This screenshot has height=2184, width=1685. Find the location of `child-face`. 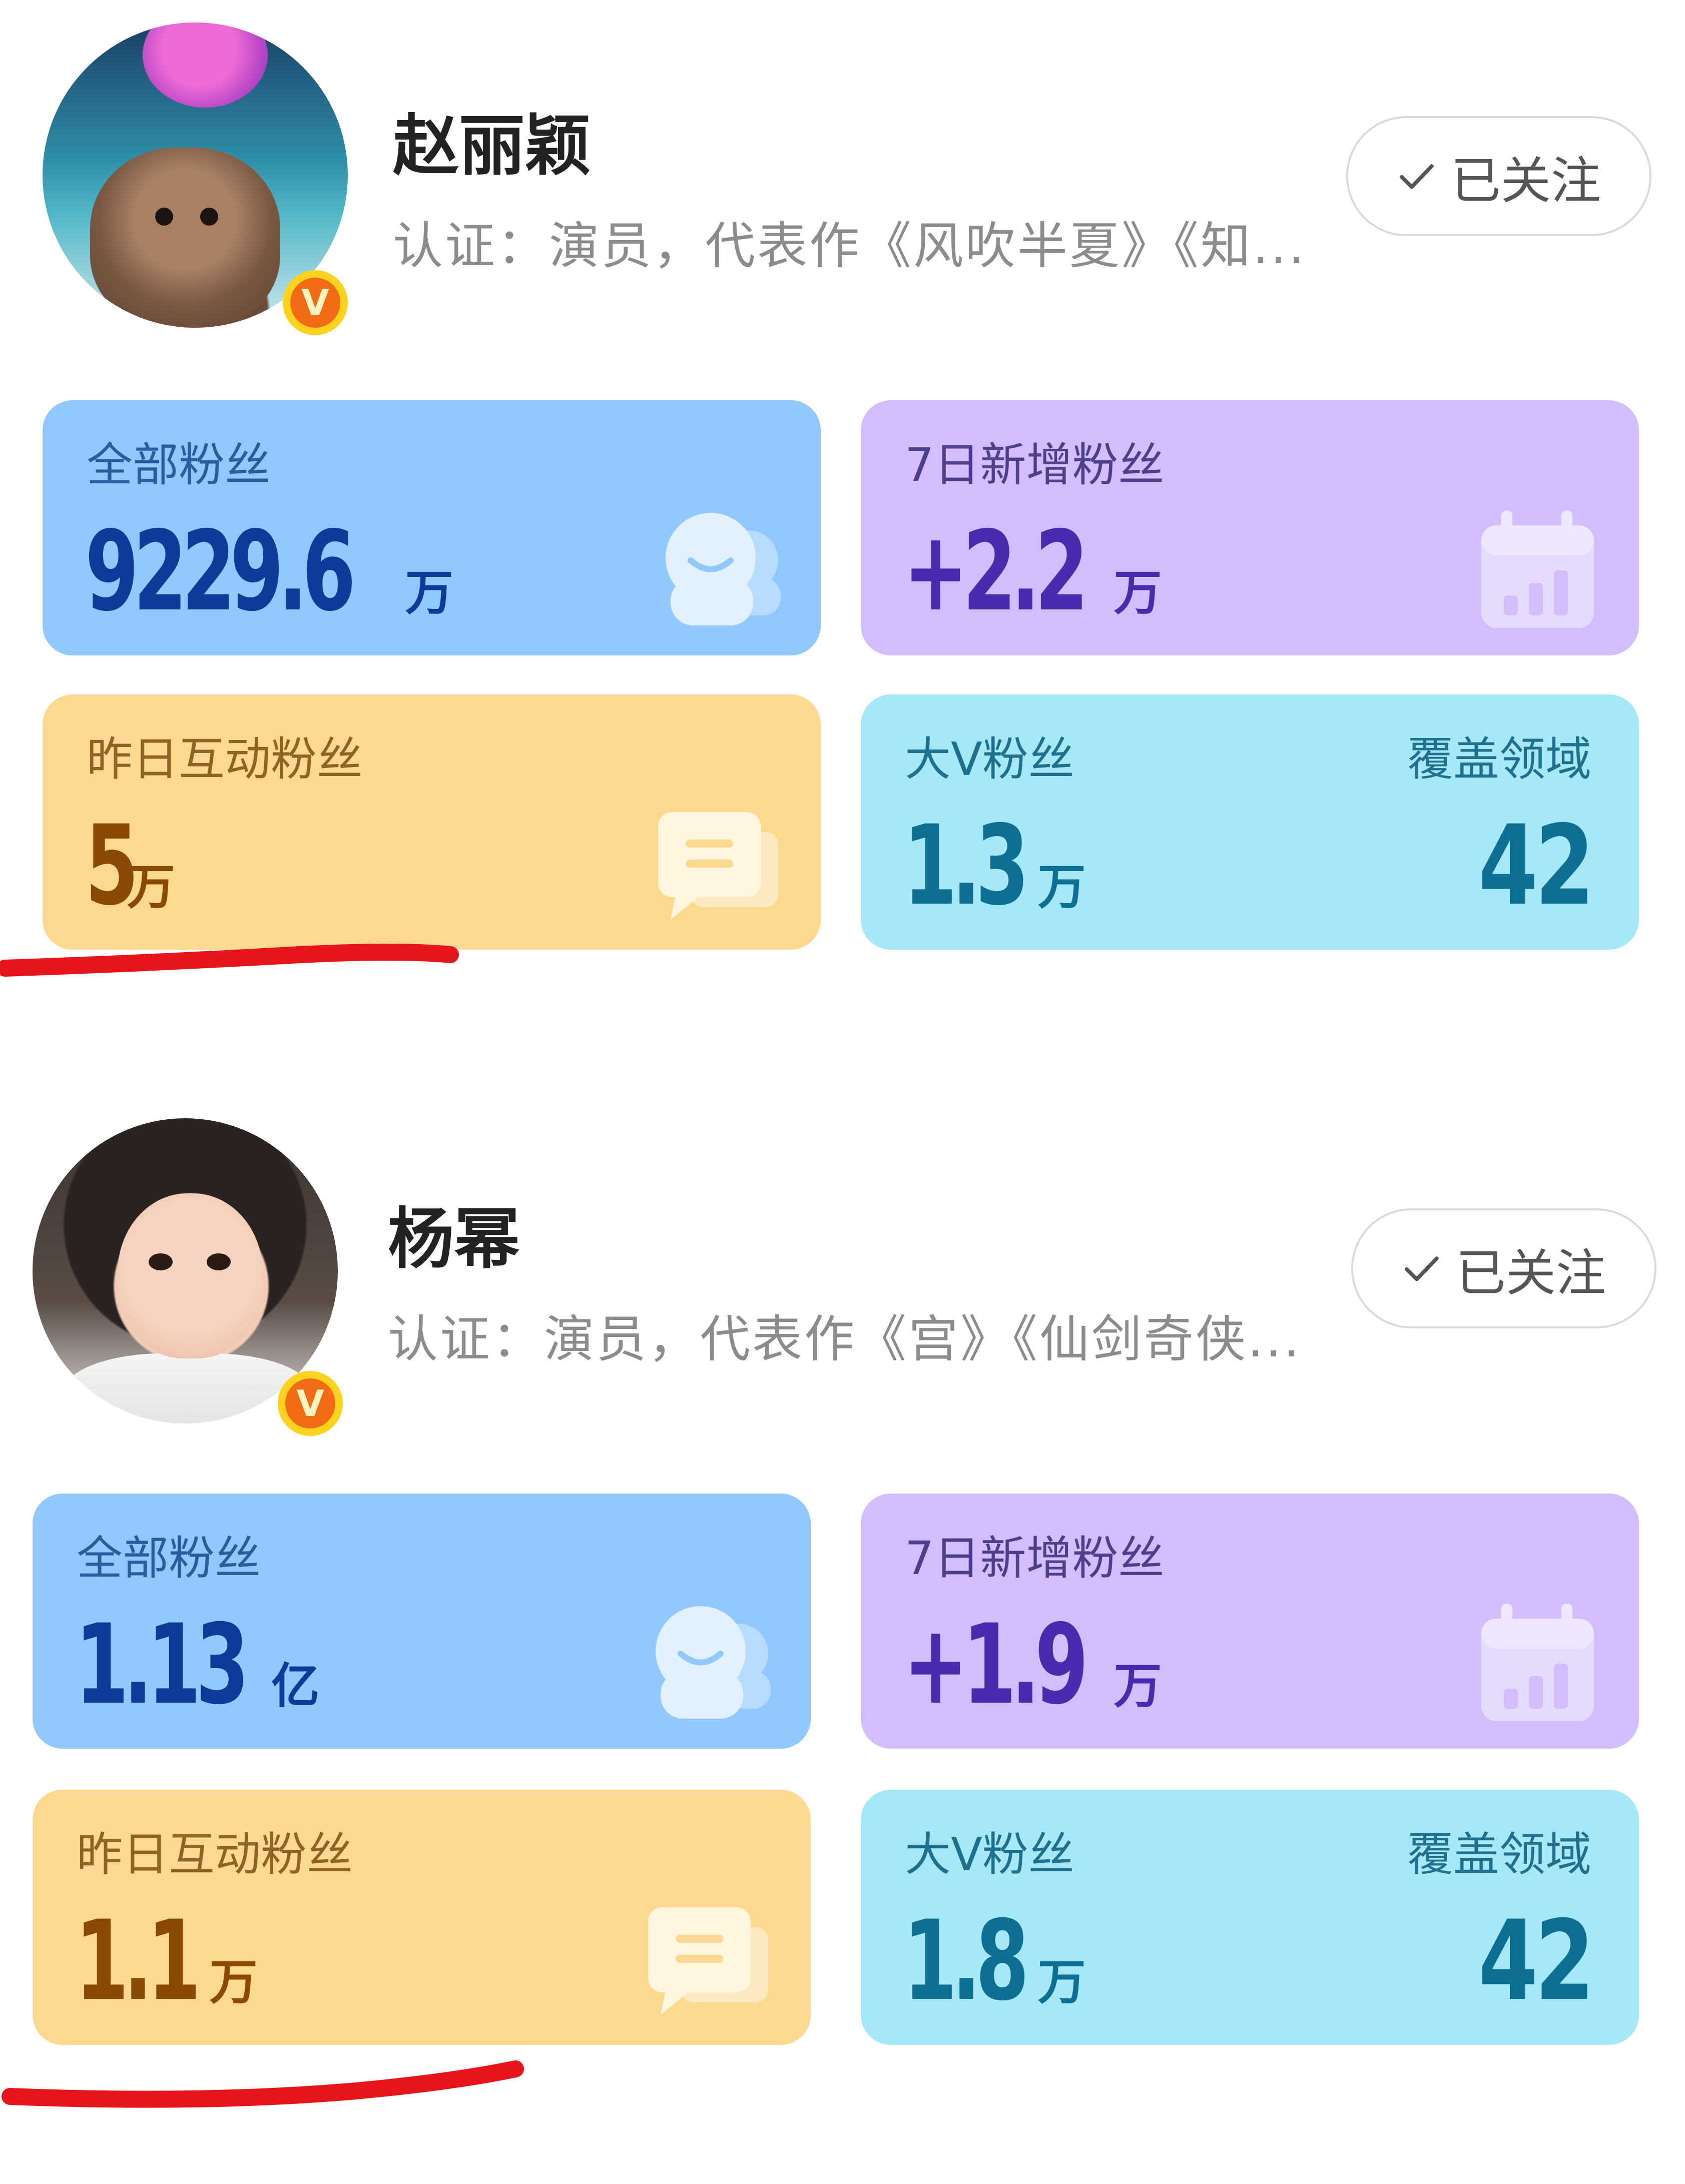

child-face is located at coordinates (190, 1275).